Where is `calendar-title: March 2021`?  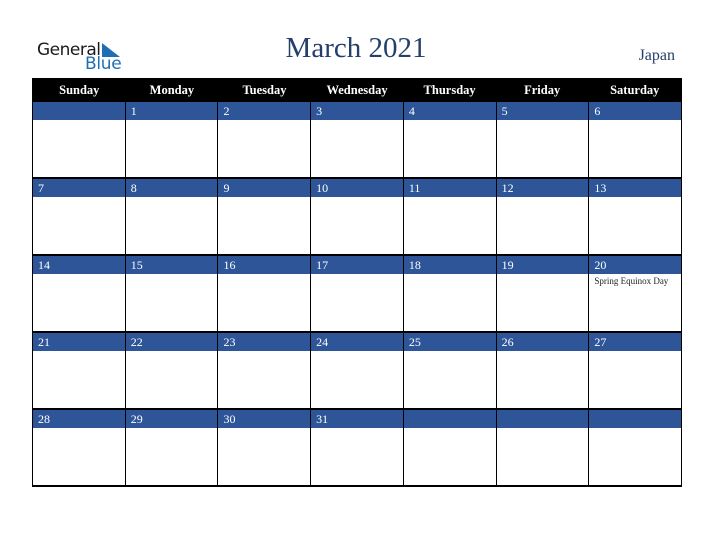 calendar-title: March 2021 is located at coordinates (356, 48).